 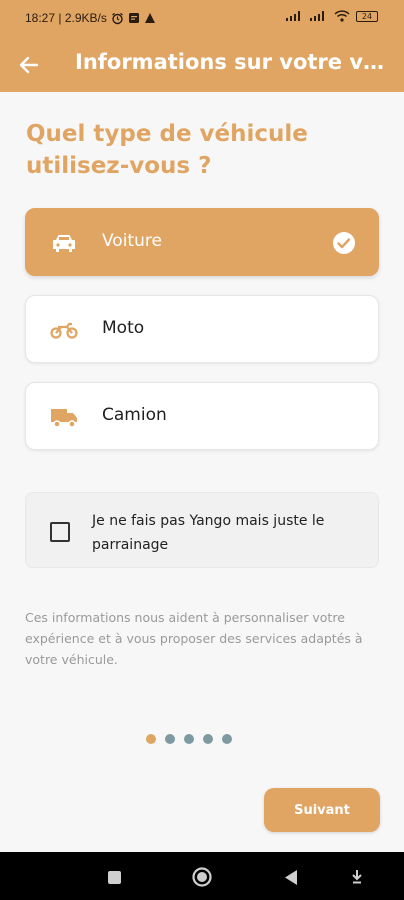 I want to click on triangle-back-icon, so click(x=291, y=877).